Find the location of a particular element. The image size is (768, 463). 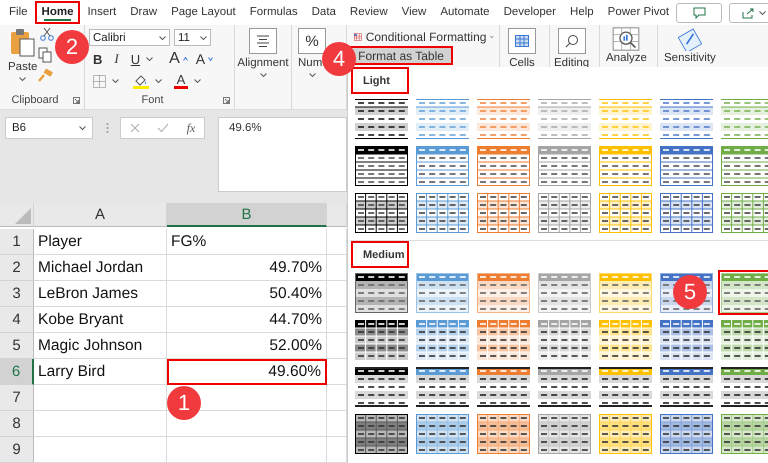

ribbon-tab: Page Layout is located at coordinates (203, 12).